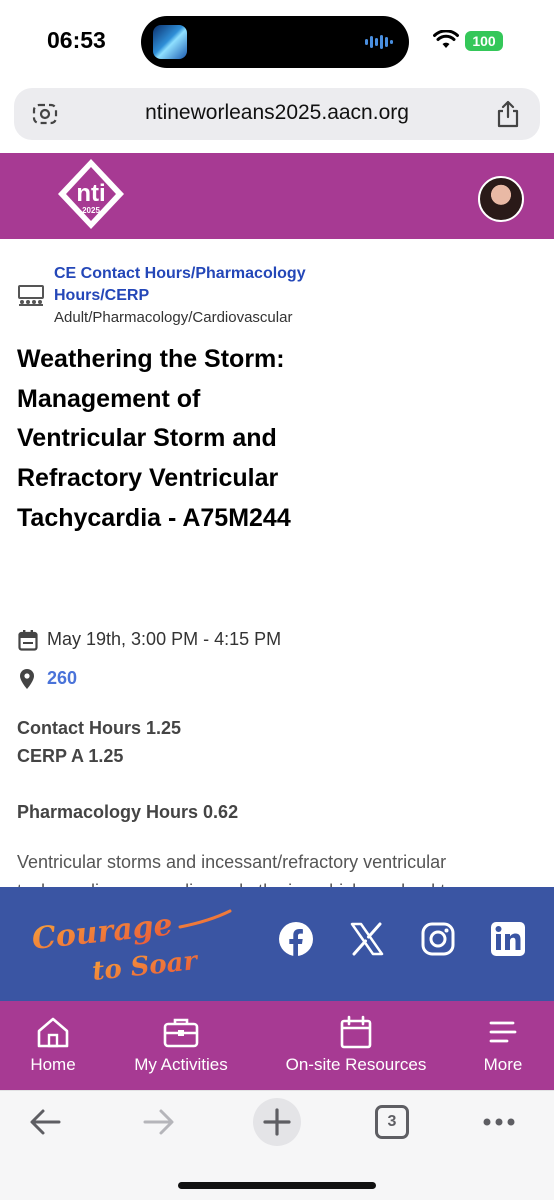 Image resolution: width=554 pixels, height=1200 pixels. I want to click on pharmacology-hours: Pharmacology Hours 0.62, so click(128, 812).